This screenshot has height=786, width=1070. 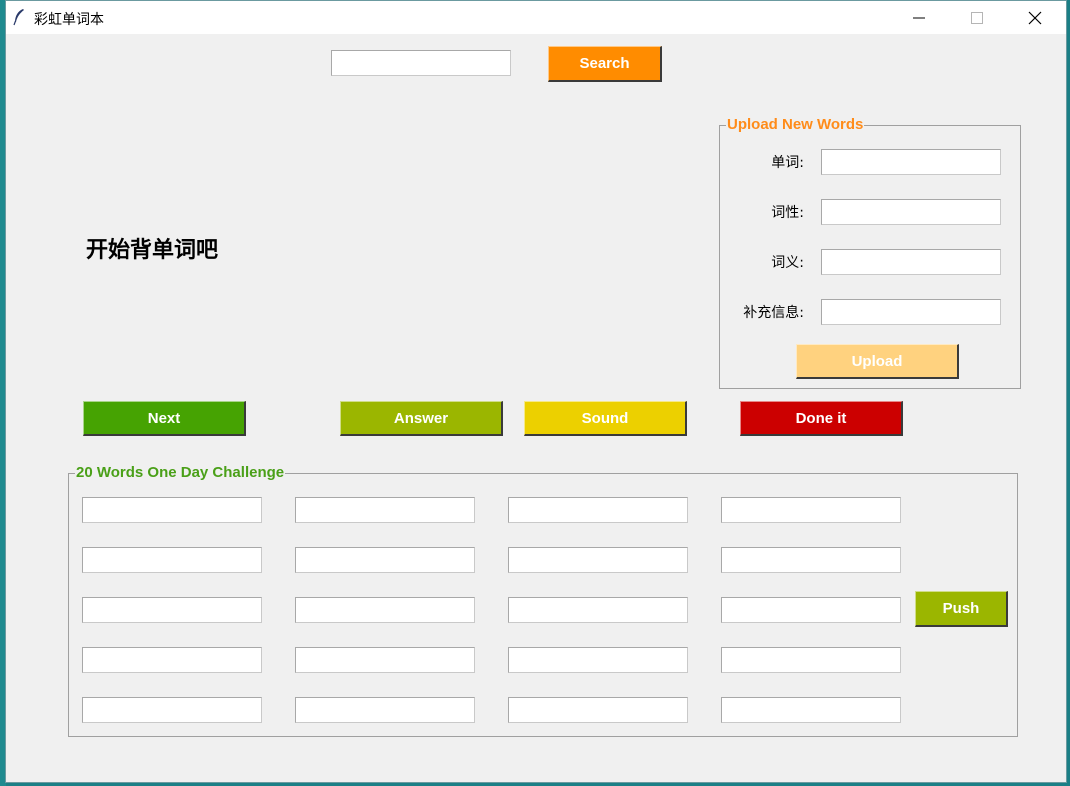 I want to click on pos-input, so click(x=911, y=212).